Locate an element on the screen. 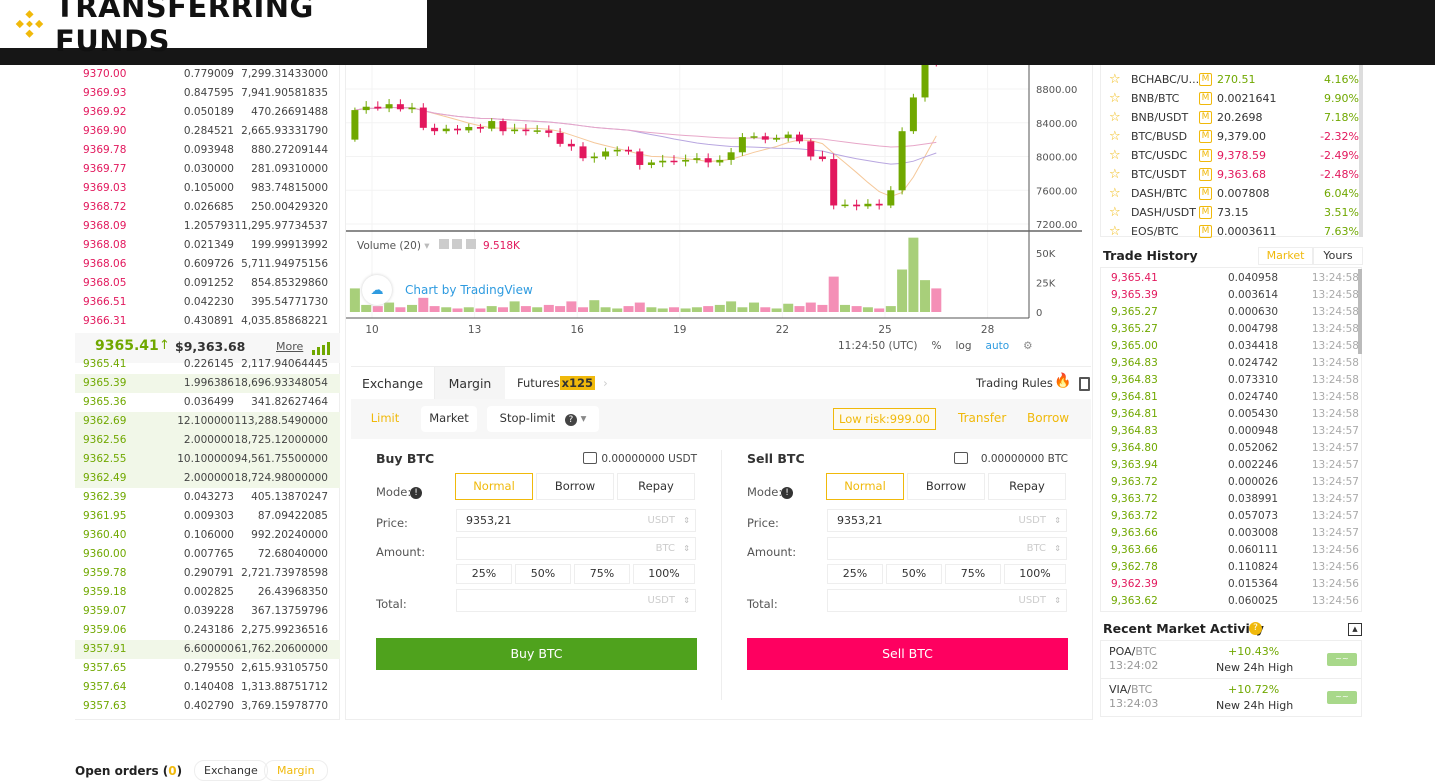  tab-futures: Futures x125 › is located at coordinates (562, 383).